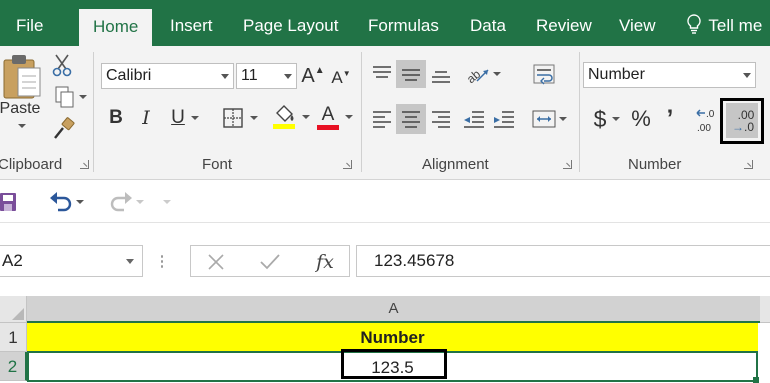 This screenshot has width=770, height=383. What do you see at coordinates (411, 74) in the screenshot?
I see `middle-align-button` at bounding box center [411, 74].